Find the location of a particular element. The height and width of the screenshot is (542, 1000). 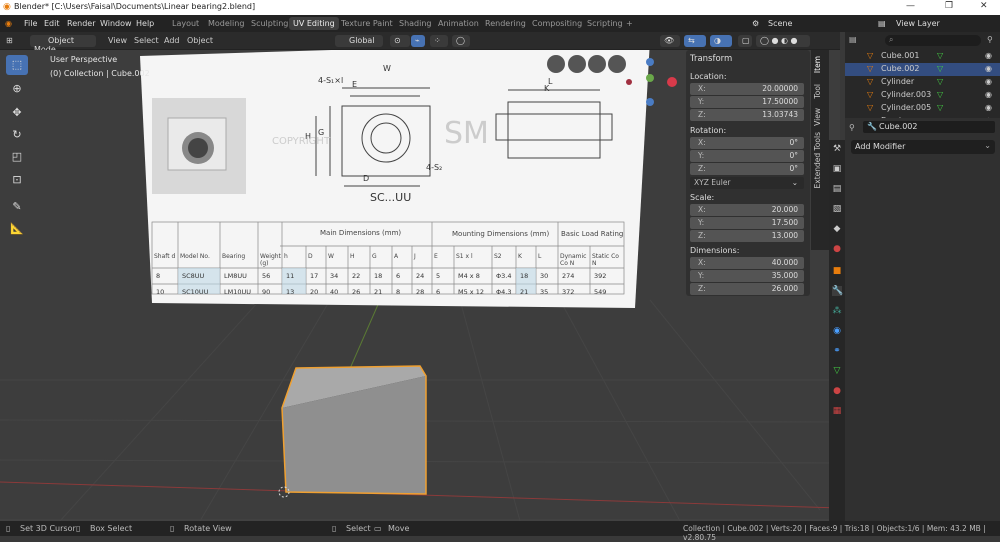

dimensions-z-field: Z: 26.000 is located at coordinates (747, 289).